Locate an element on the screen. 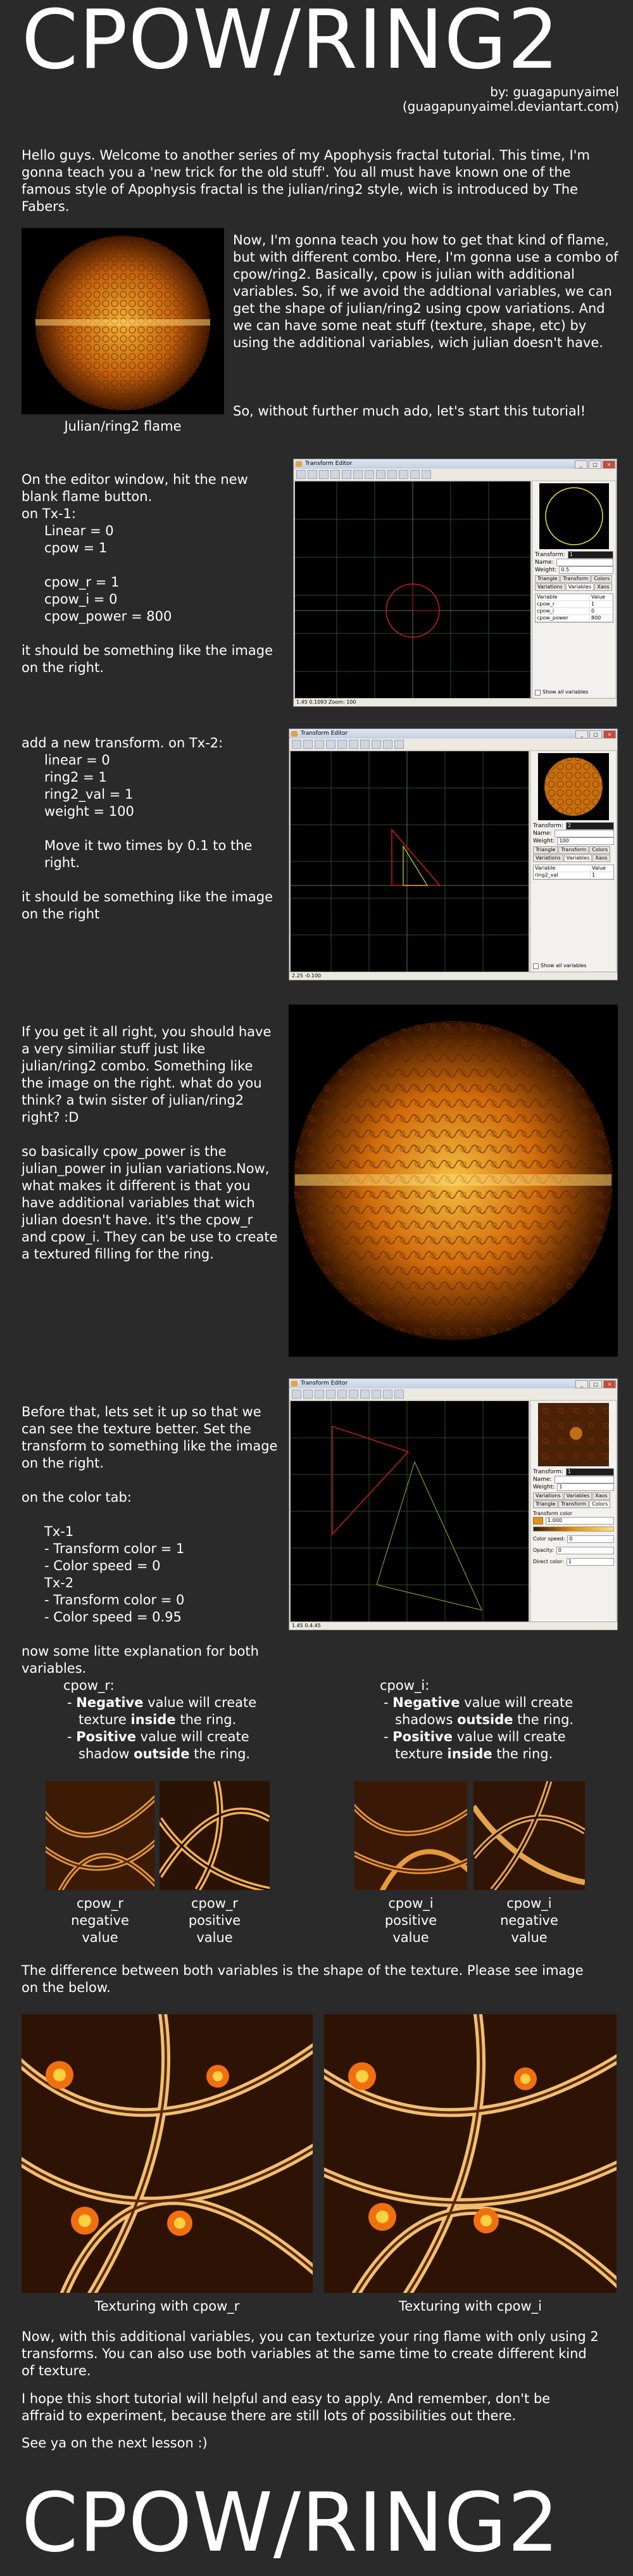 The image size is (633, 2576). weight-input: 1 is located at coordinates (585, 1487).